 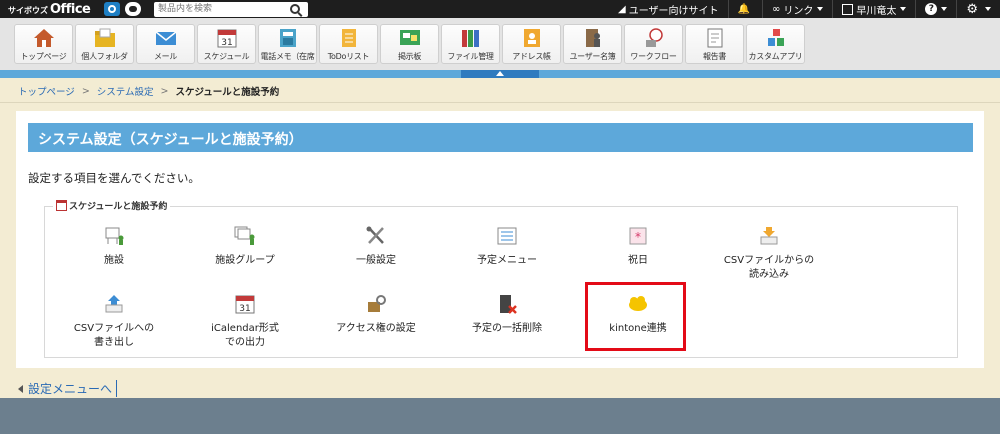 What do you see at coordinates (714, 38) in the screenshot?
I see `report-icon` at bounding box center [714, 38].